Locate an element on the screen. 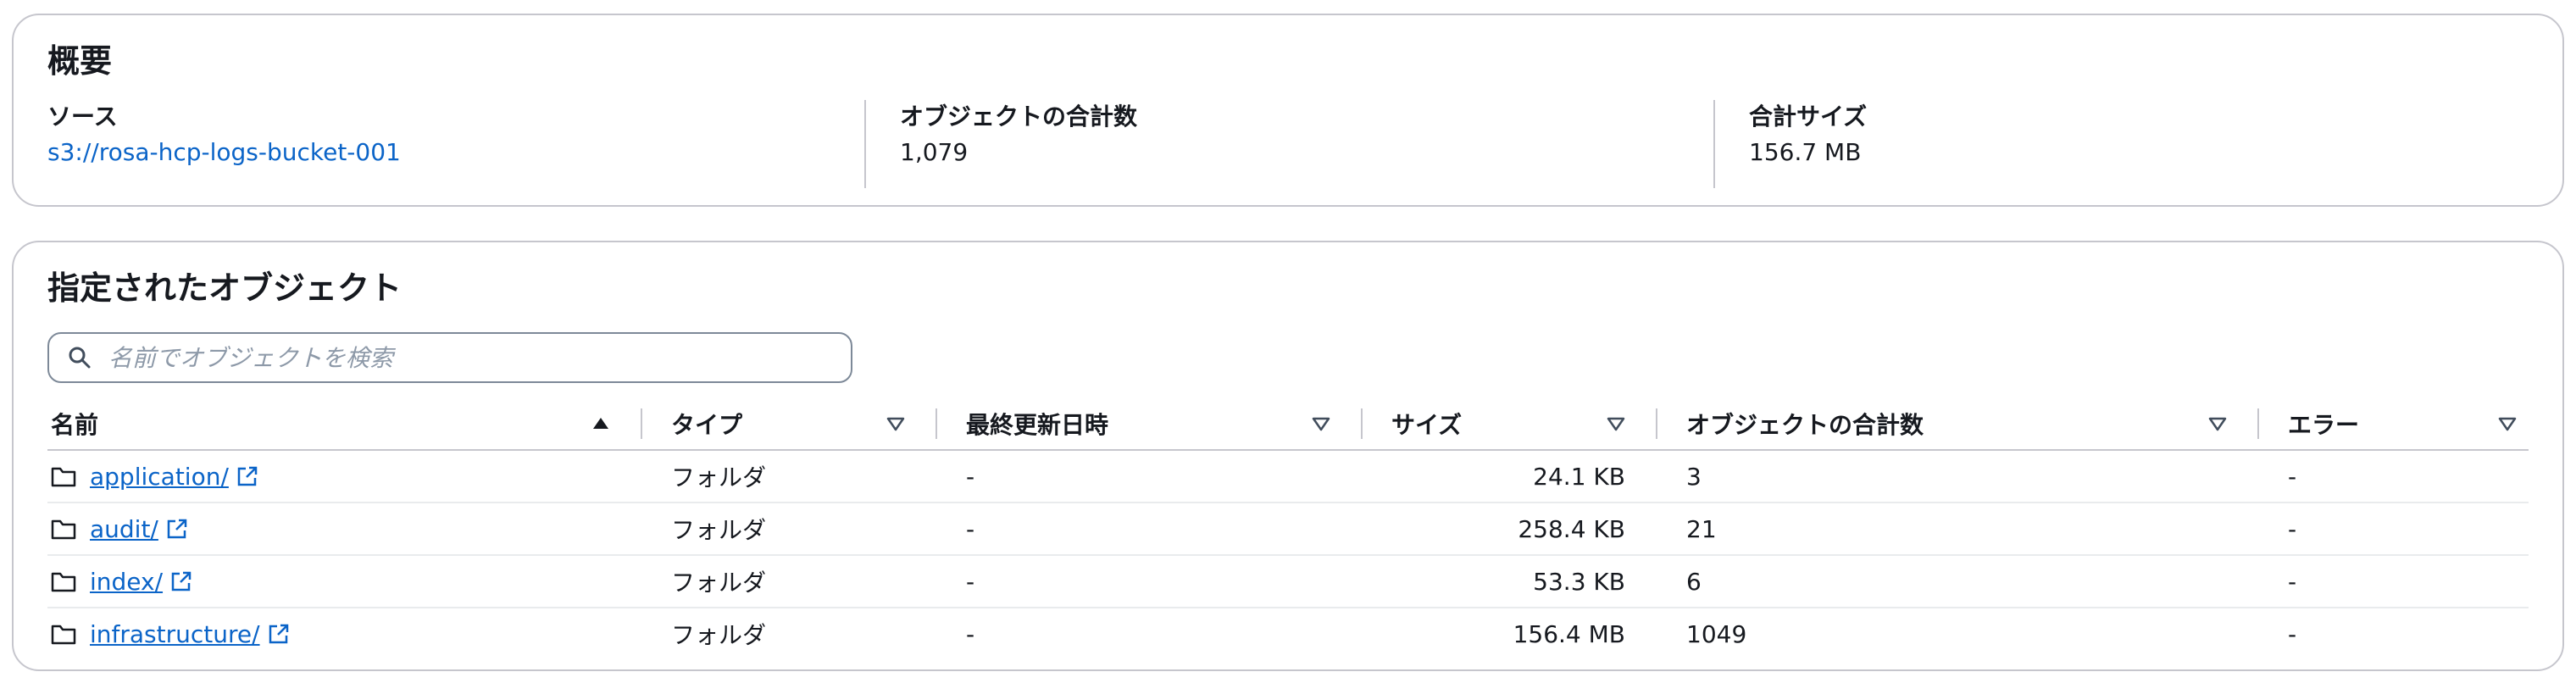  object-count-cell: 6 is located at coordinates (1956, 581).